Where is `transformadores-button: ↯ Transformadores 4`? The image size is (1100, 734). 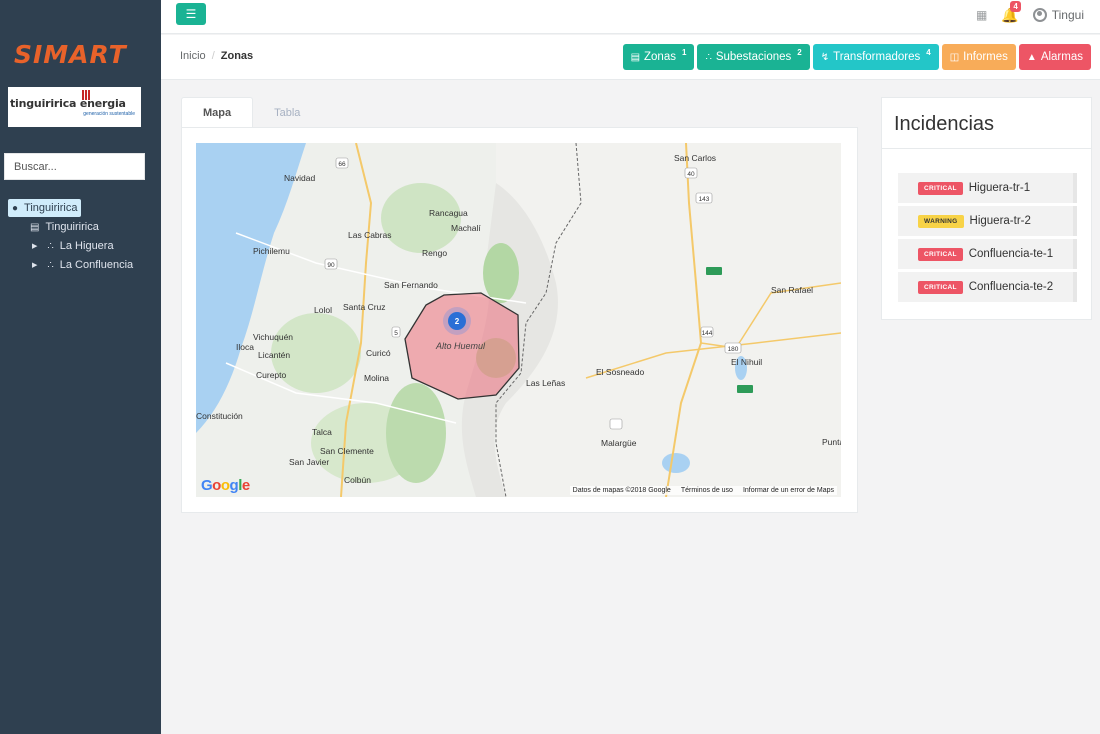 transformadores-button: ↯ Transformadores 4 is located at coordinates (875, 57).